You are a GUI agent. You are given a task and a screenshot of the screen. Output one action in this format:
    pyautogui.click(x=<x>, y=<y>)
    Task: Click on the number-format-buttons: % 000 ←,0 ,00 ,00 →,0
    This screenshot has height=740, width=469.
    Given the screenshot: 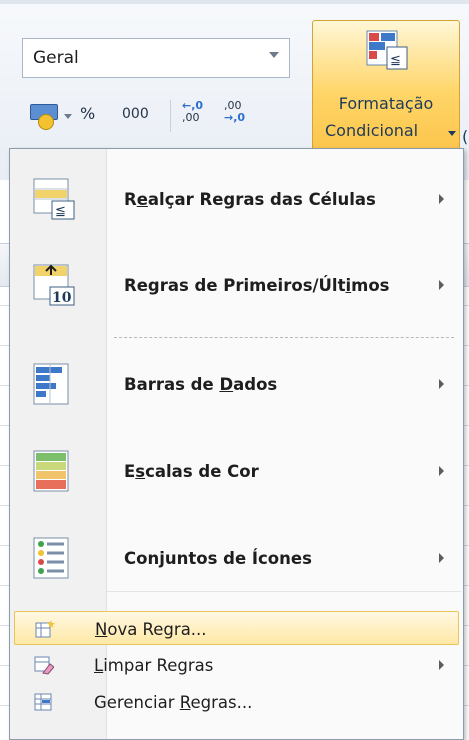 What is the action you would take?
    pyautogui.click(x=162, y=116)
    